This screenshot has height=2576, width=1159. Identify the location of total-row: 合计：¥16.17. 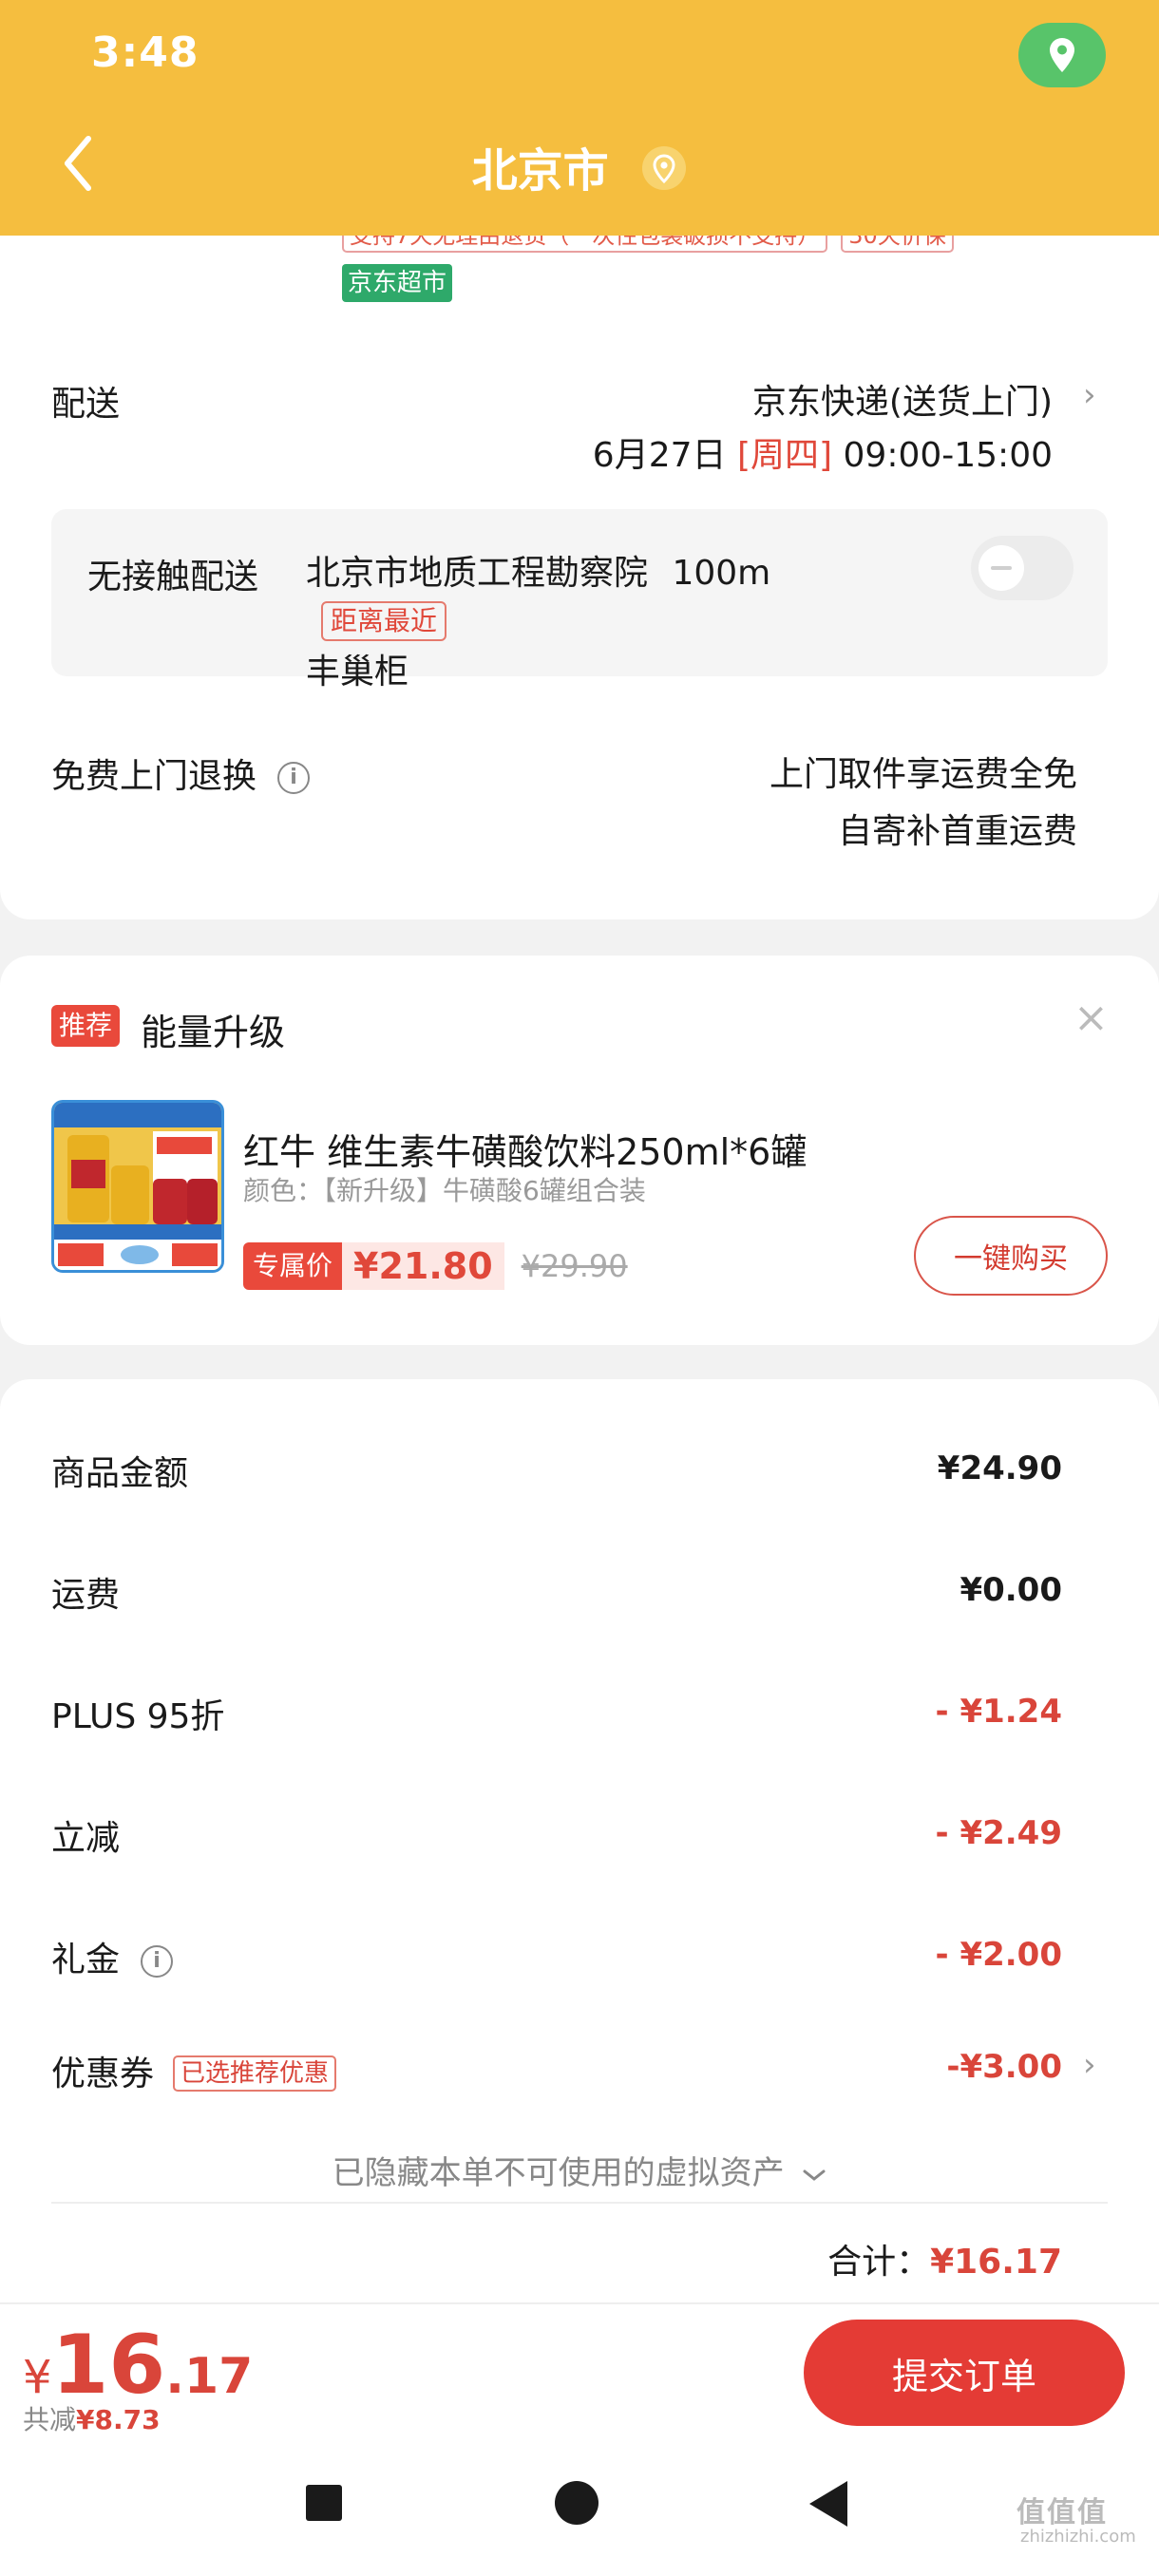
(944, 2258).